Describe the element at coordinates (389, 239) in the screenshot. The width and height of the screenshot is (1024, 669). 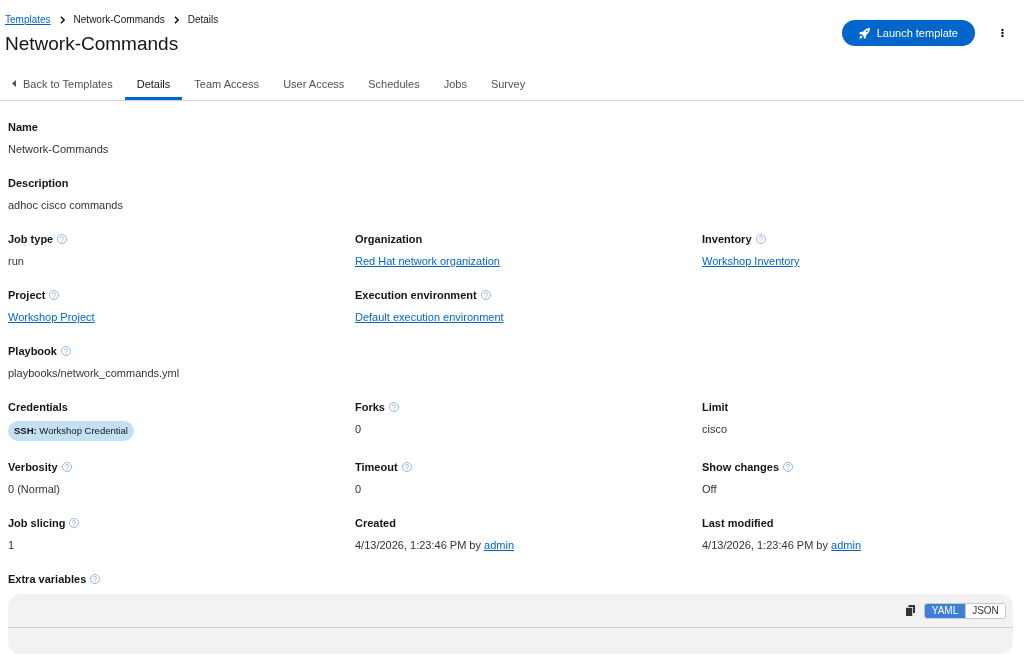
I see `field-label: Organization` at that location.